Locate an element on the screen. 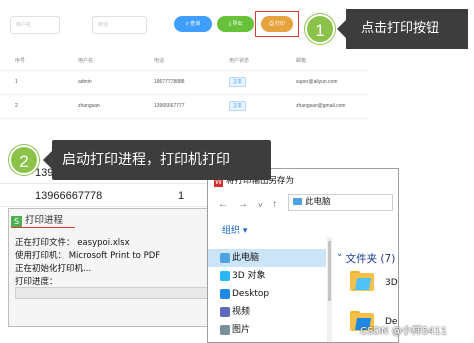 This screenshot has height=343, width=474. search-label: 查询 is located at coordinates (195, 24).